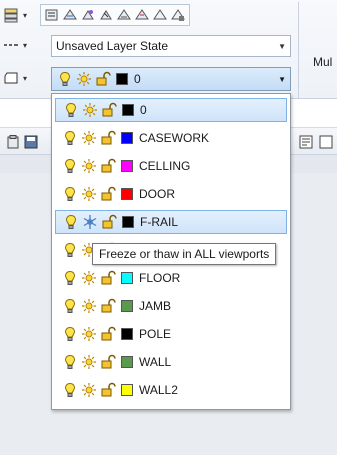  I want to click on layer-row: CELLING, so click(171, 166).